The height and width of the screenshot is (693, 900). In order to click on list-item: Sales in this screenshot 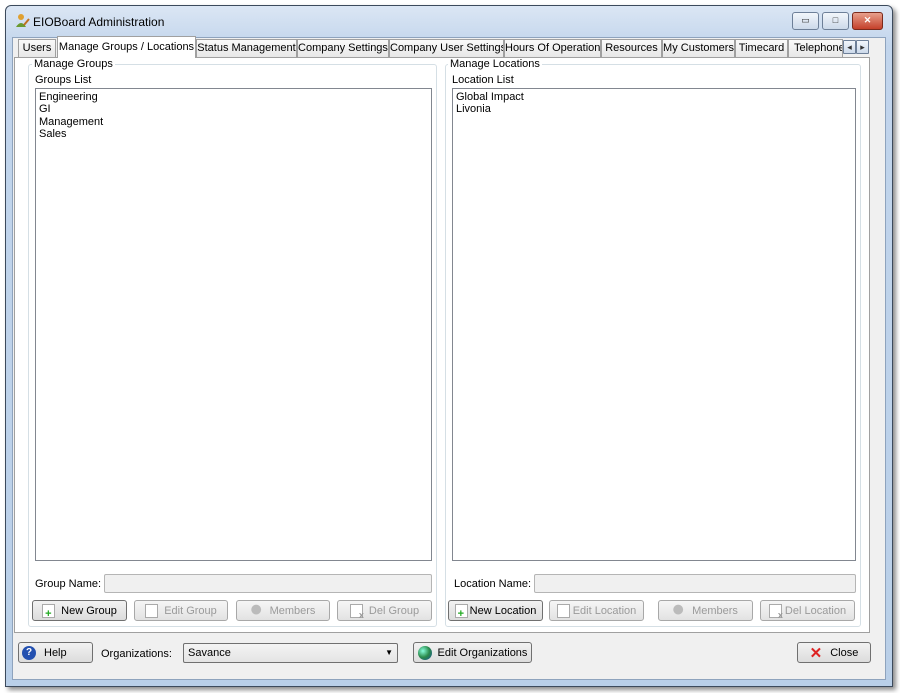, I will do `click(233, 134)`.